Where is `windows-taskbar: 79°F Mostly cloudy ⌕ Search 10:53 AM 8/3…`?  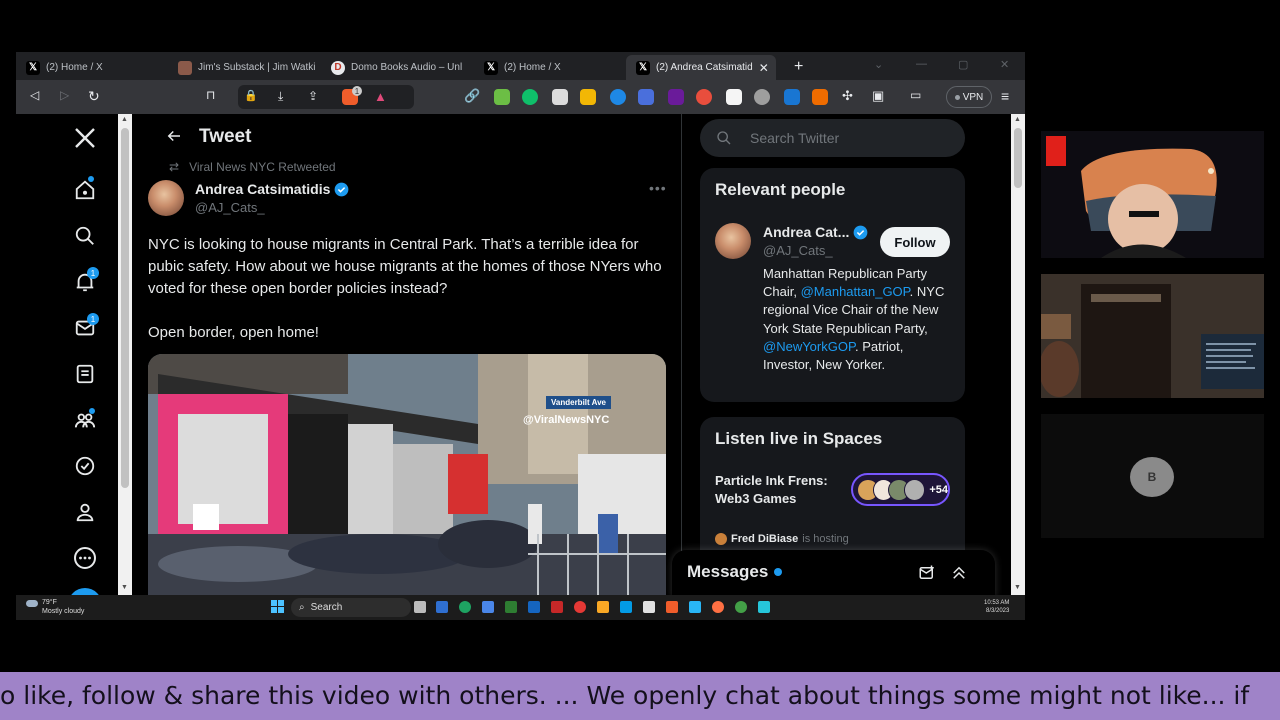
windows-taskbar: 79°F Mostly cloudy ⌕ Search 10:53 AM 8/3… is located at coordinates (520, 607).